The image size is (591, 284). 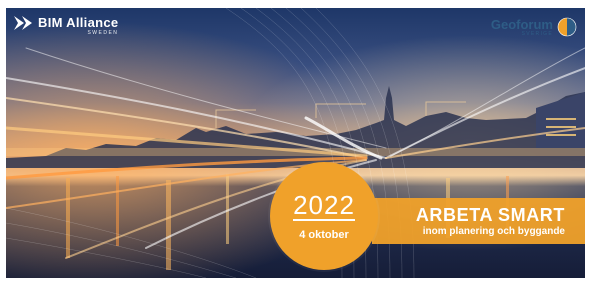 I want to click on event-date: 4 oktober, so click(x=324, y=234).